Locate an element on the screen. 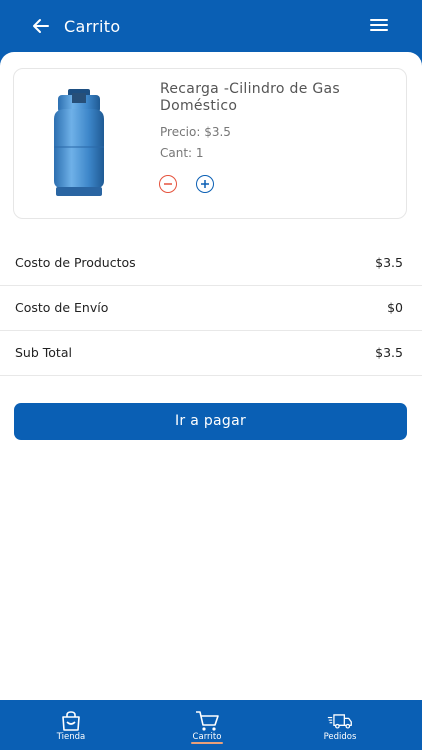  summary-label: Costo de Productos is located at coordinates (75, 262).